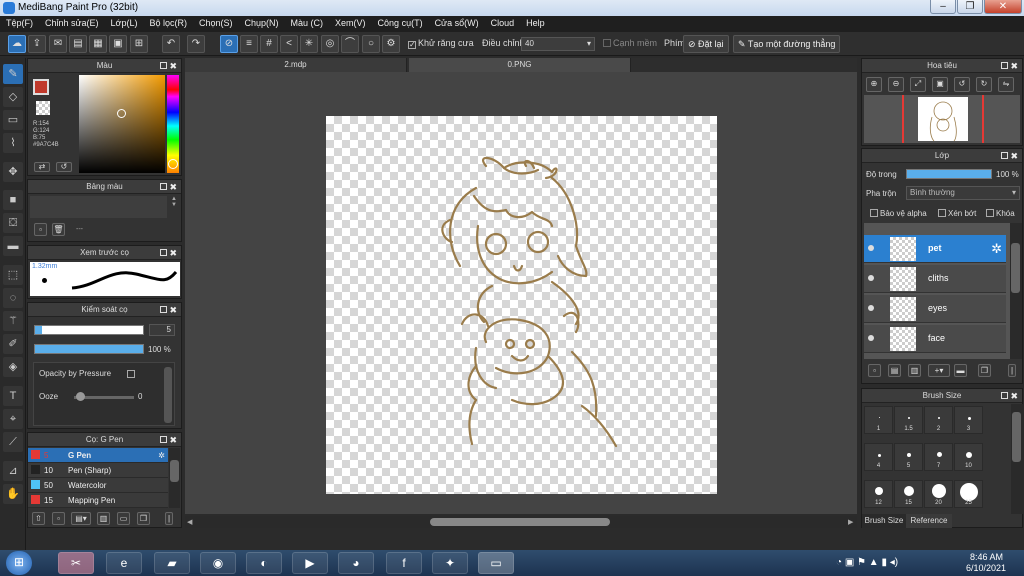  I want to click on menu-tools: Công cụ(T), so click(400, 24).